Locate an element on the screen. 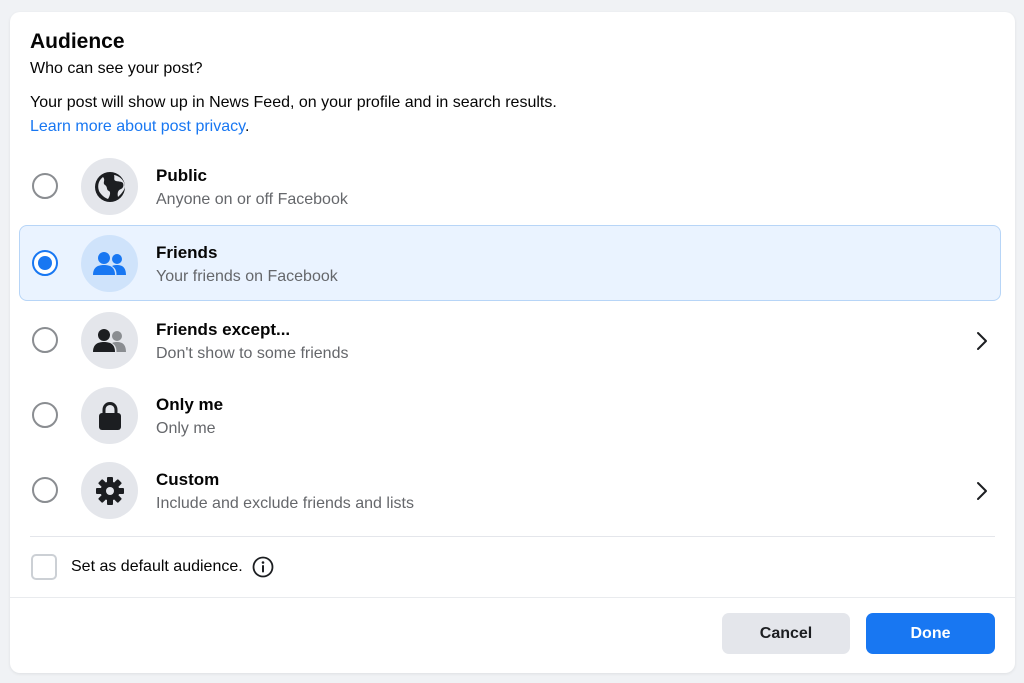 The height and width of the screenshot is (683, 1024). default-audience-label: Set as default audience. is located at coordinates (157, 566).